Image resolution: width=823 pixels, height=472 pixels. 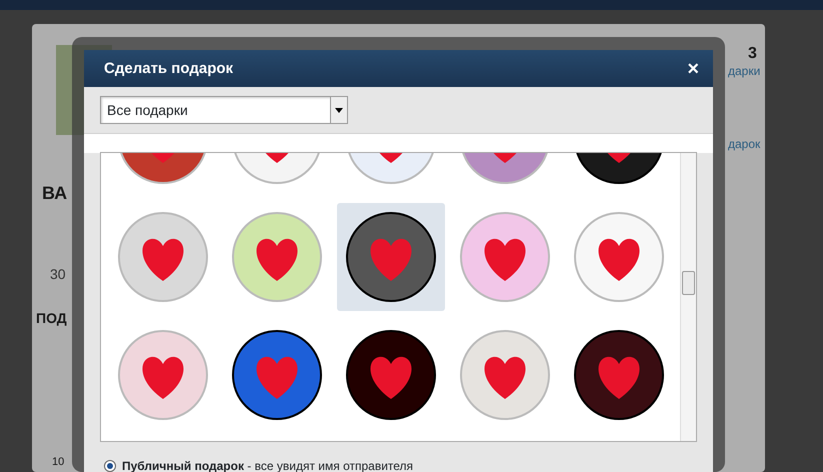 What do you see at coordinates (55, 193) in the screenshot?
I see `section-heading: ВА` at bounding box center [55, 193].